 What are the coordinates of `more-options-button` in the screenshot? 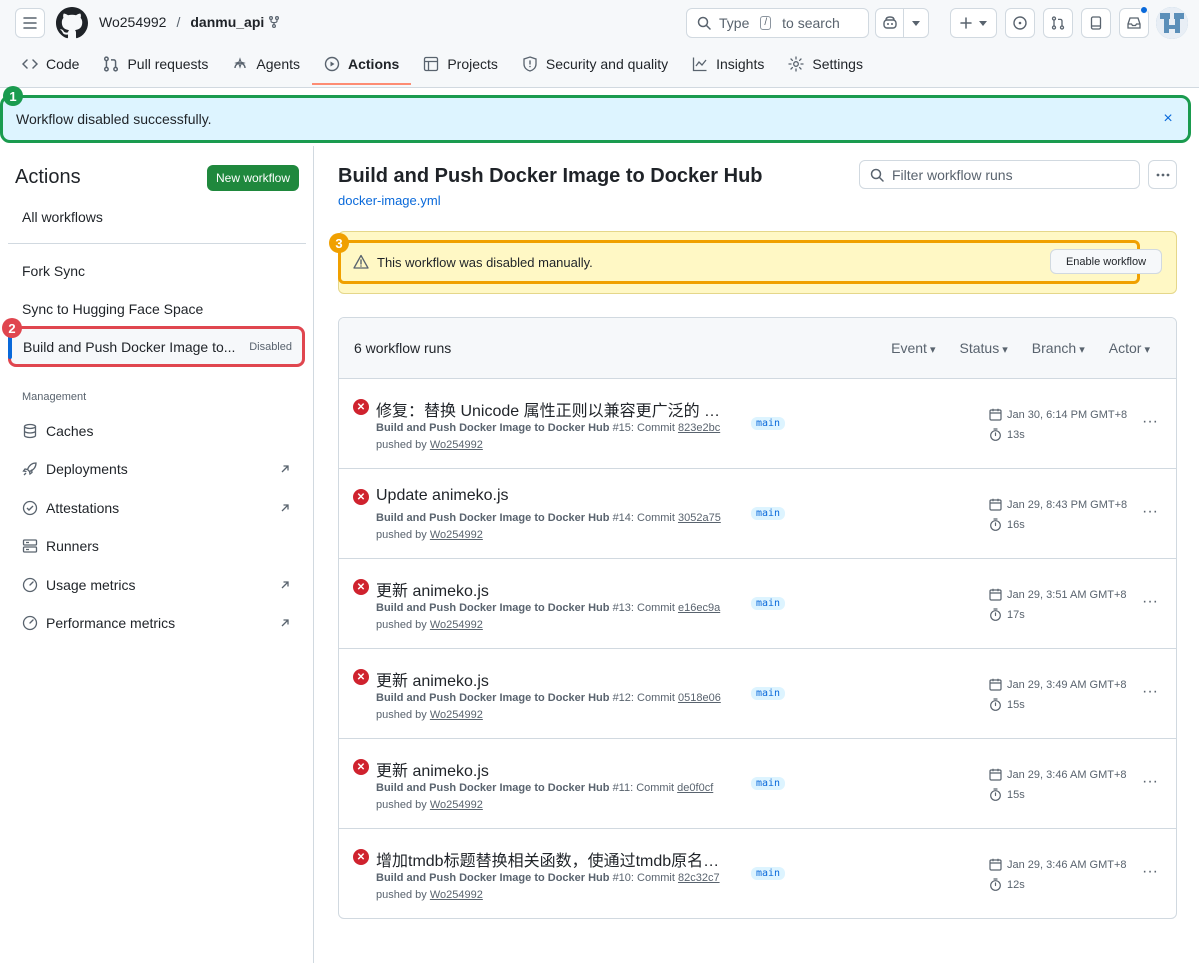 It's located at (1162, 174).